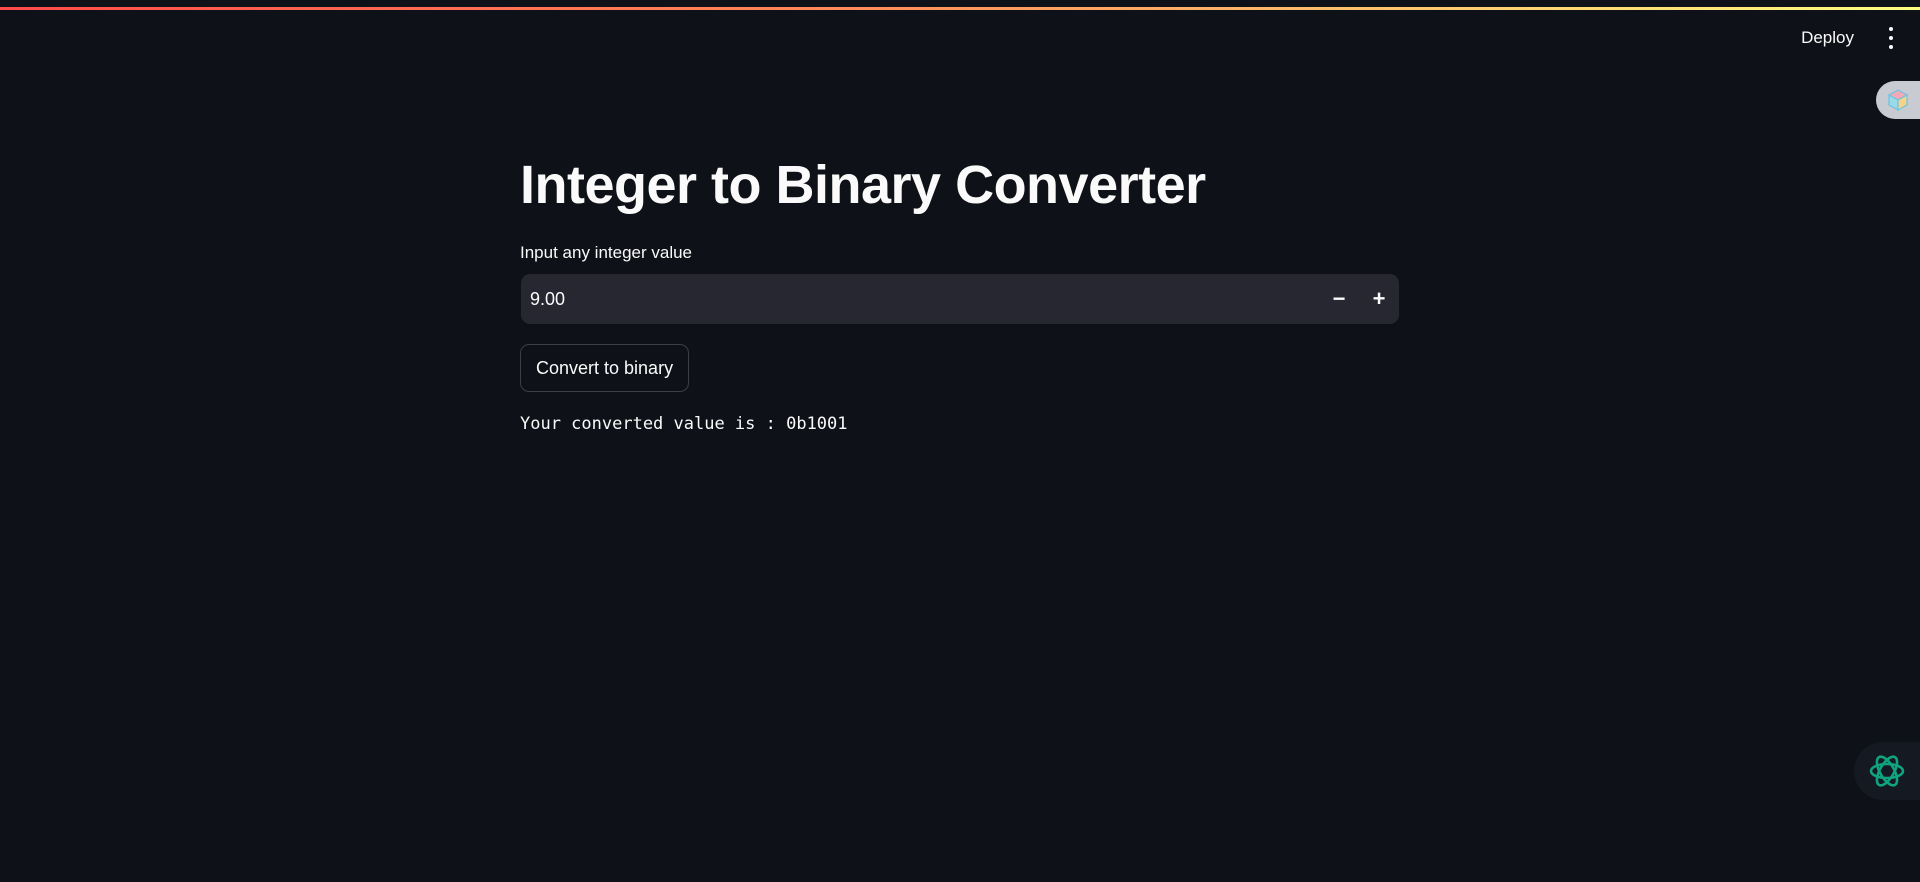  I want to click on assistant-button, so click(1887, 771).